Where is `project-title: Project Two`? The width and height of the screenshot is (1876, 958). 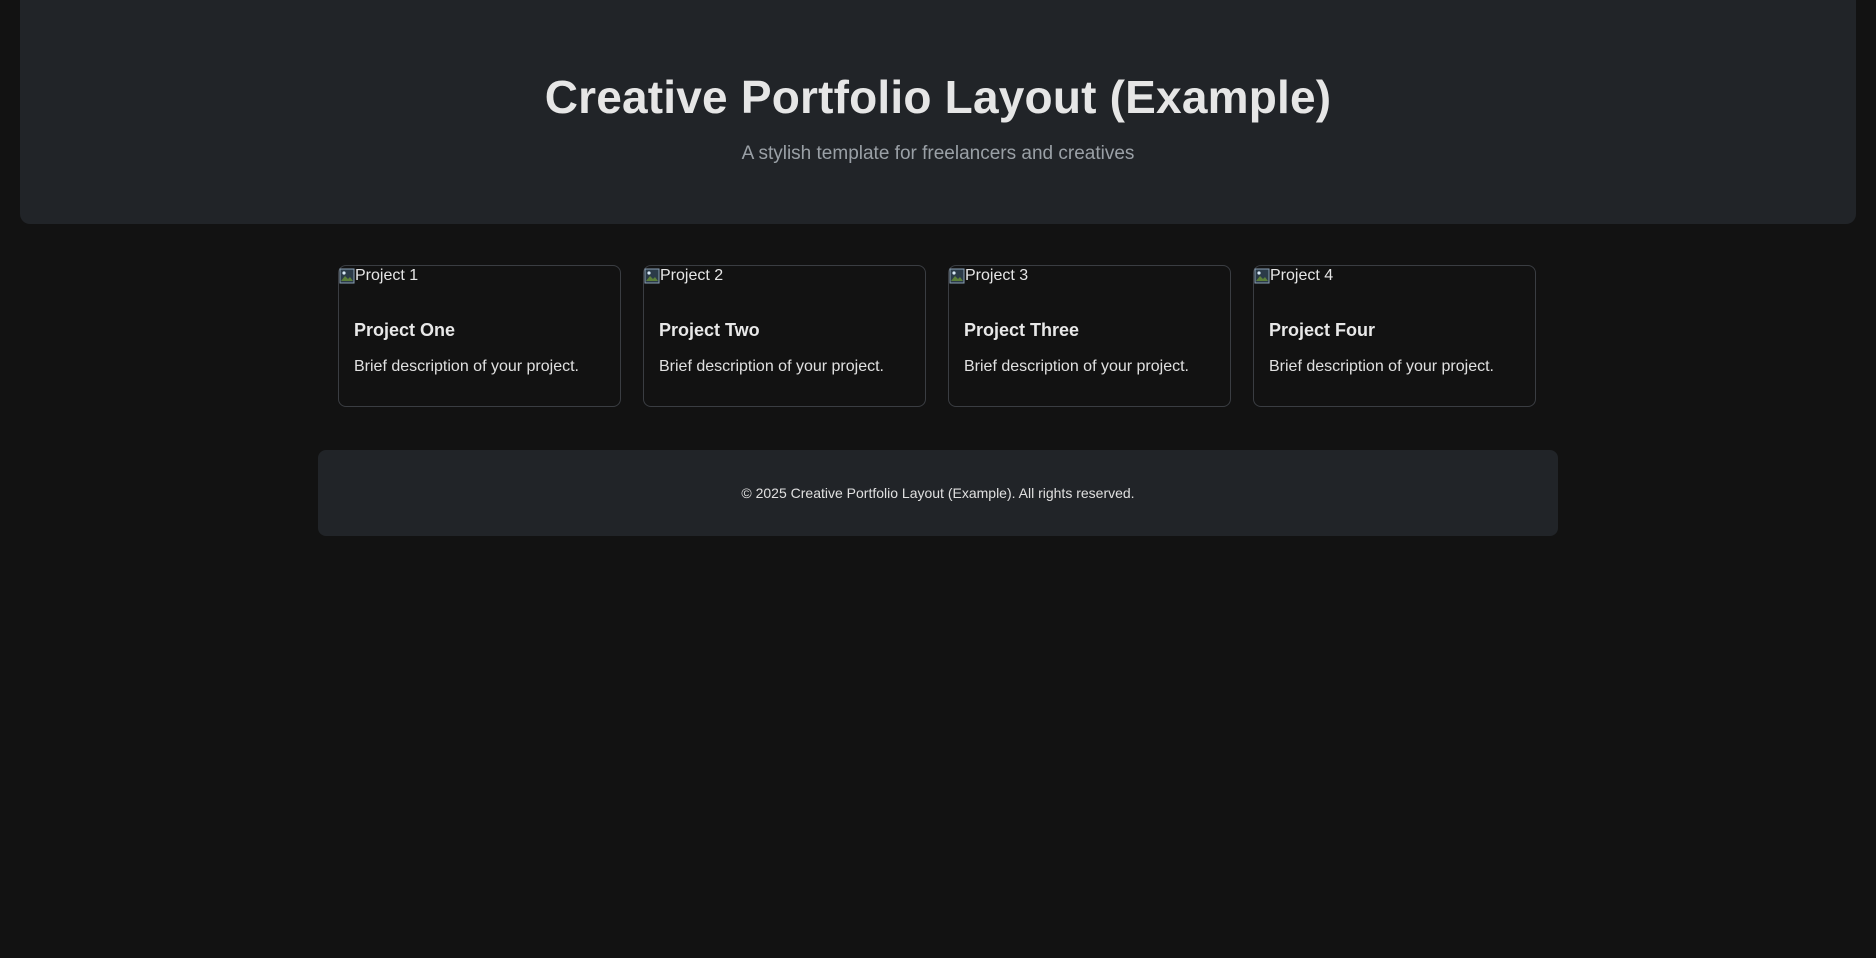
project-title: Project Two is located at coordinates (709, 330).